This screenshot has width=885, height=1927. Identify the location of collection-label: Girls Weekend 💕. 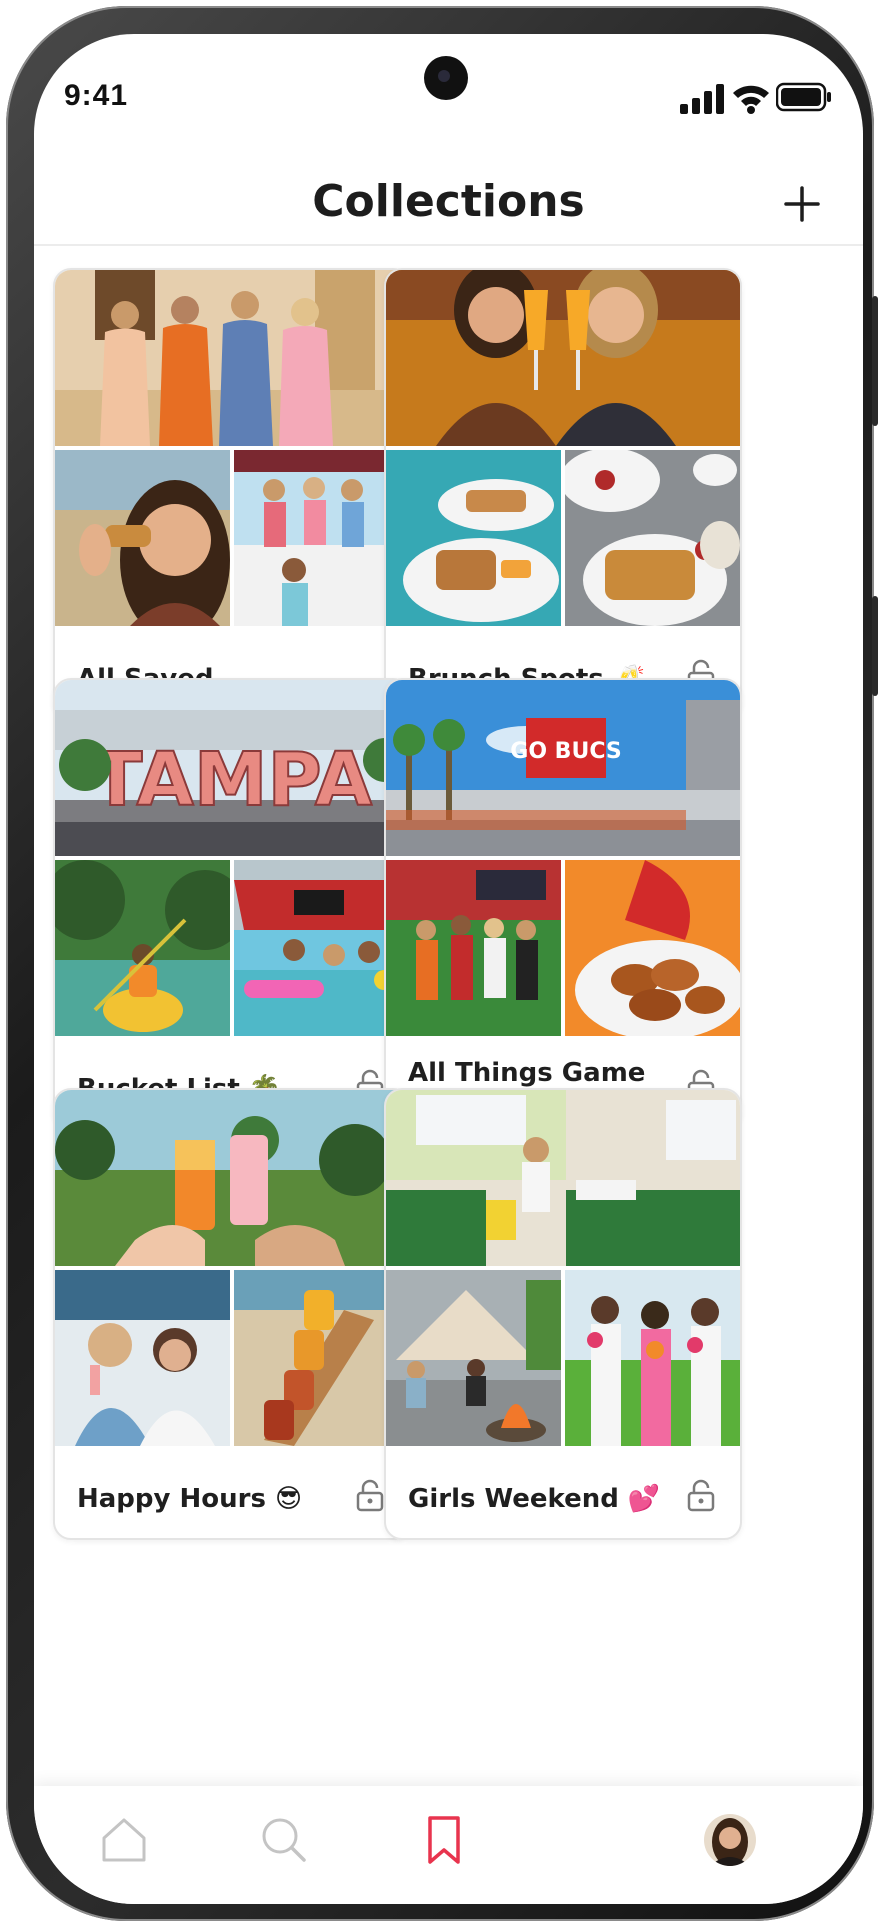
(534, 1499).